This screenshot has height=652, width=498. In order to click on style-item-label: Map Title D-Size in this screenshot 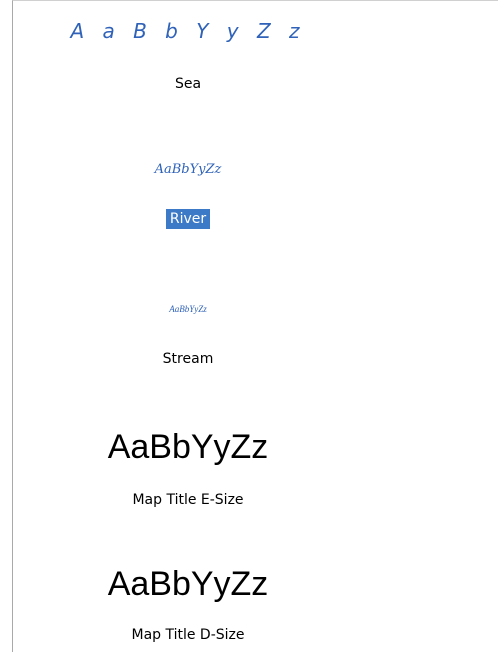, I will do `click(188, 635)`.